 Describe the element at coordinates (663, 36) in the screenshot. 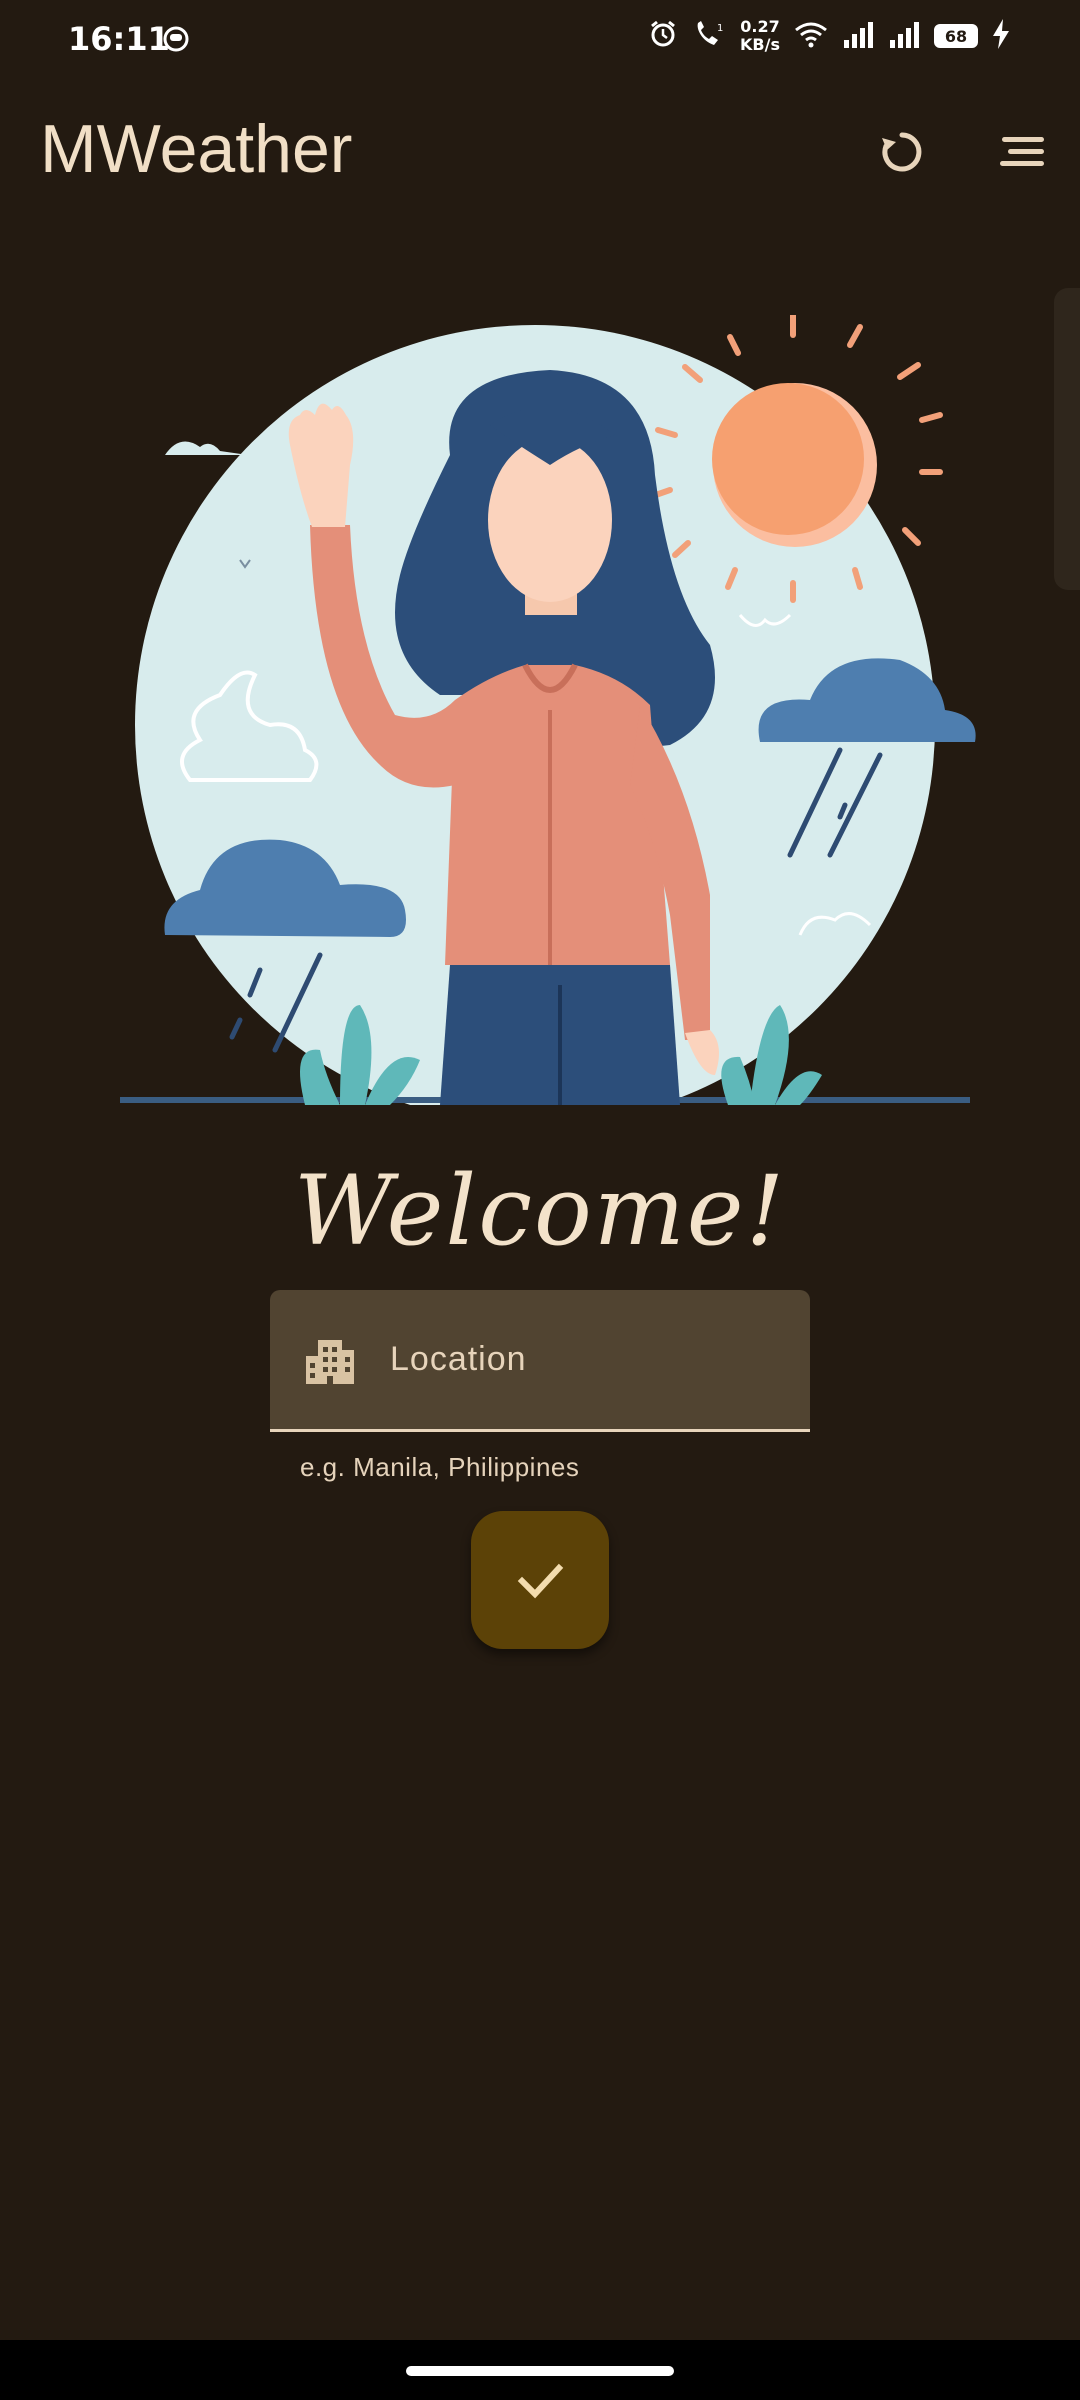

I see `alarm-icon` at that location.